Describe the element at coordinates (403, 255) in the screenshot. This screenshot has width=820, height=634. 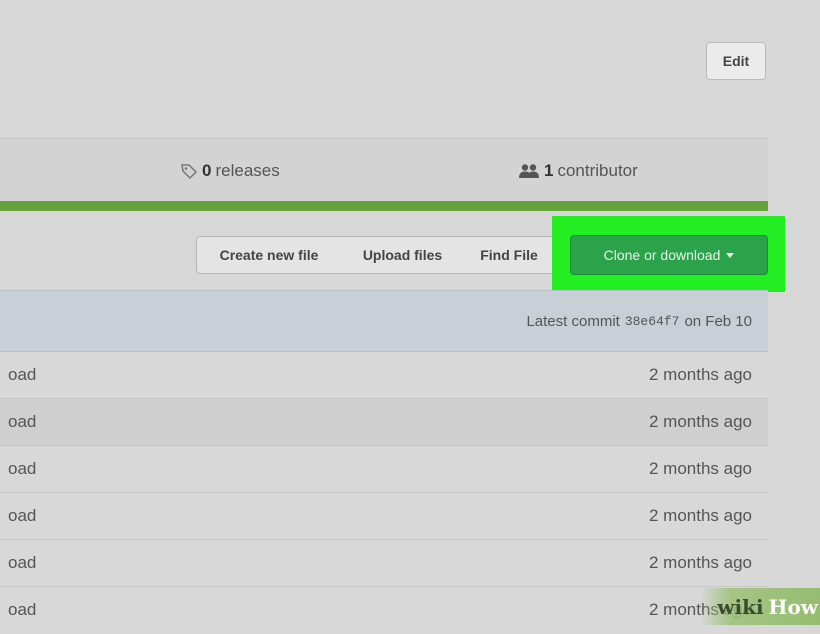
I see `upload-files-button: Upload files` at that location.